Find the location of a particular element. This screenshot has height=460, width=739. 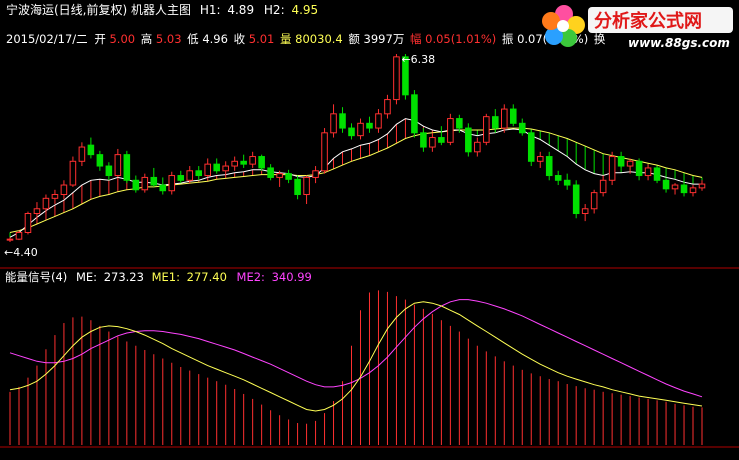

min-price-label: ←4.40 is located at coordinates (21, 252).